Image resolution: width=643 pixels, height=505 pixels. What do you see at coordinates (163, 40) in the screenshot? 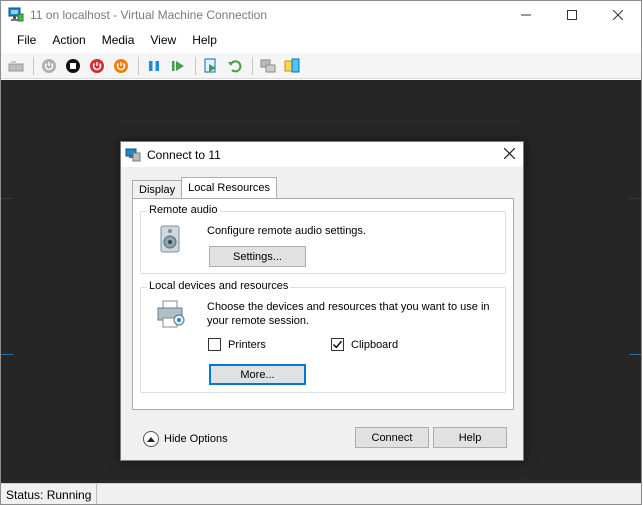
I see `menu-view: View` at bounding box center [163, 40].